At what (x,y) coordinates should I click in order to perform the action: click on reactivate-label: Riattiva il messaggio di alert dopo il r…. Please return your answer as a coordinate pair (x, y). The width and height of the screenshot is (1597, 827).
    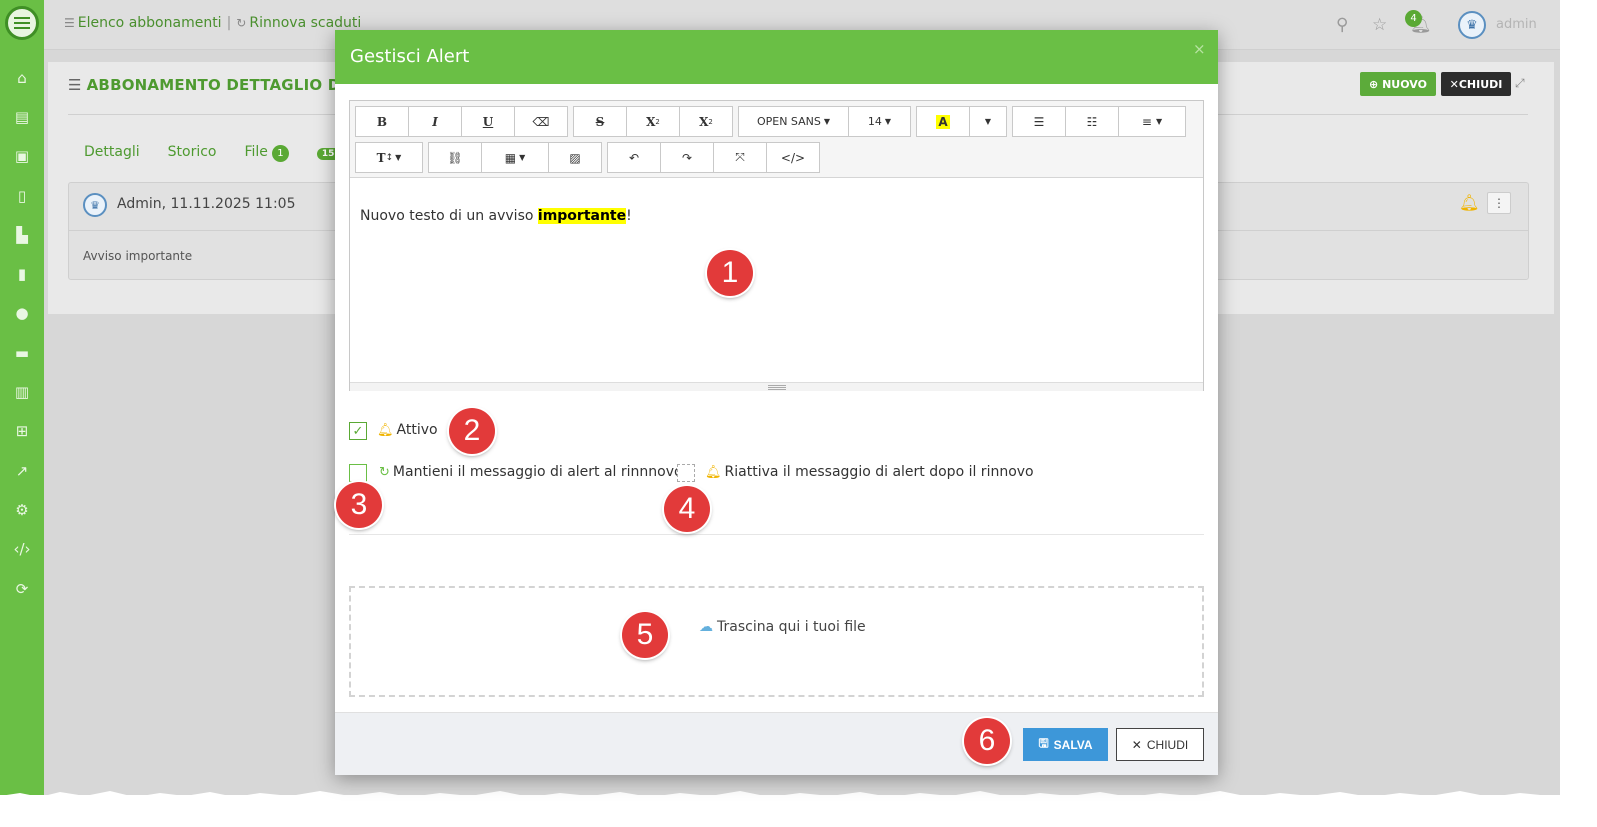
    Looking at the image, I should click on (879, 472).